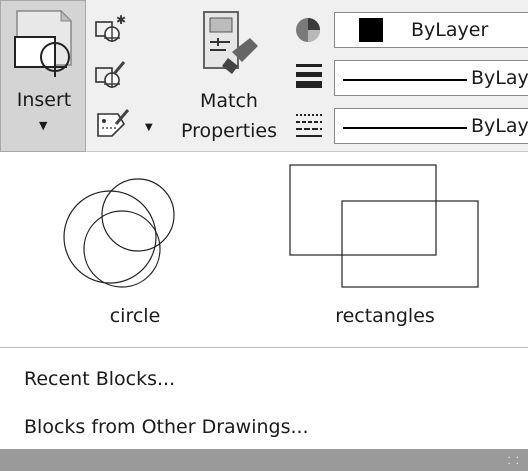  Describe the element at coordinates (513, 459) in the screenshot. I see `resize-grip-icon: . .. .` at that location.